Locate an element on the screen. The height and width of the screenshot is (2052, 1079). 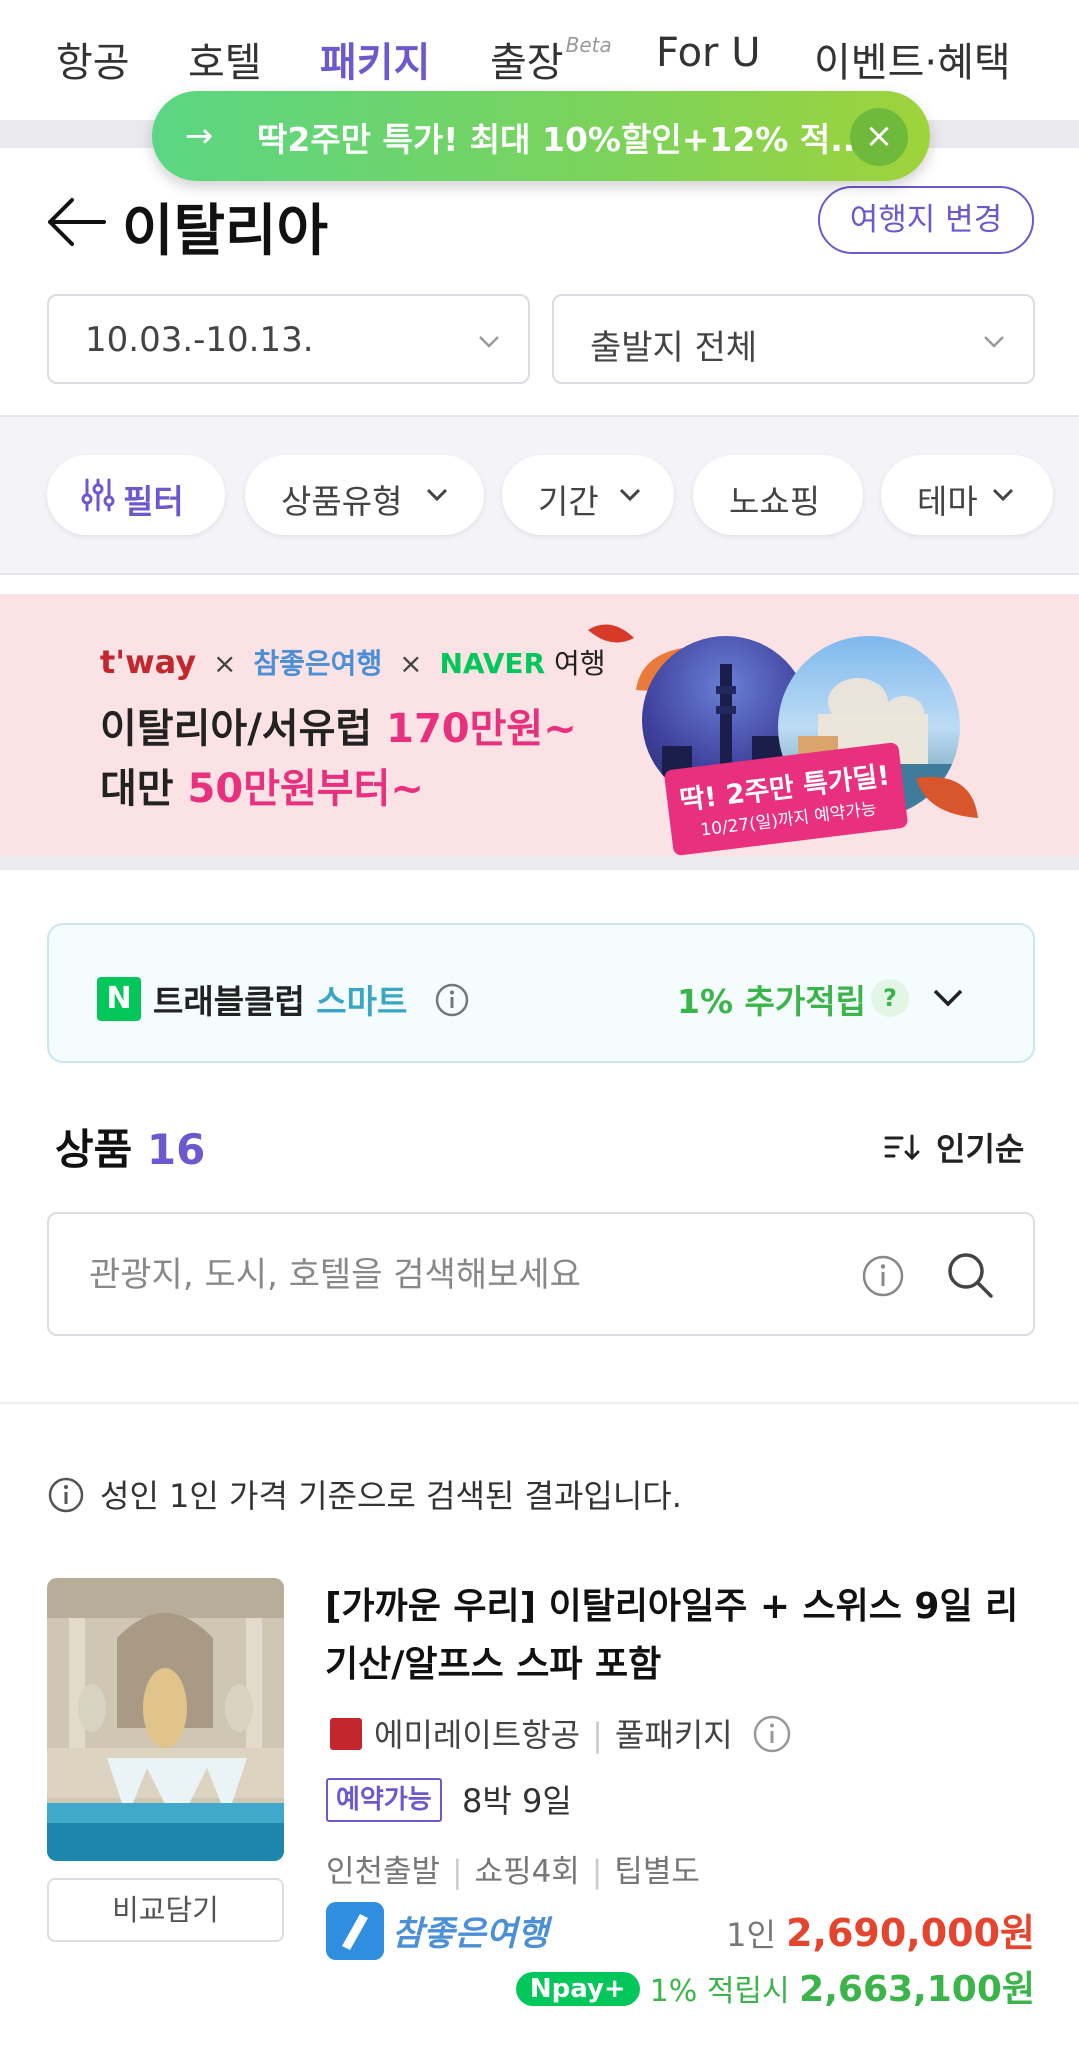
npay-row: Npay+ 1% 적립시 2,663,100원 is located at coordinates (775, 1986).